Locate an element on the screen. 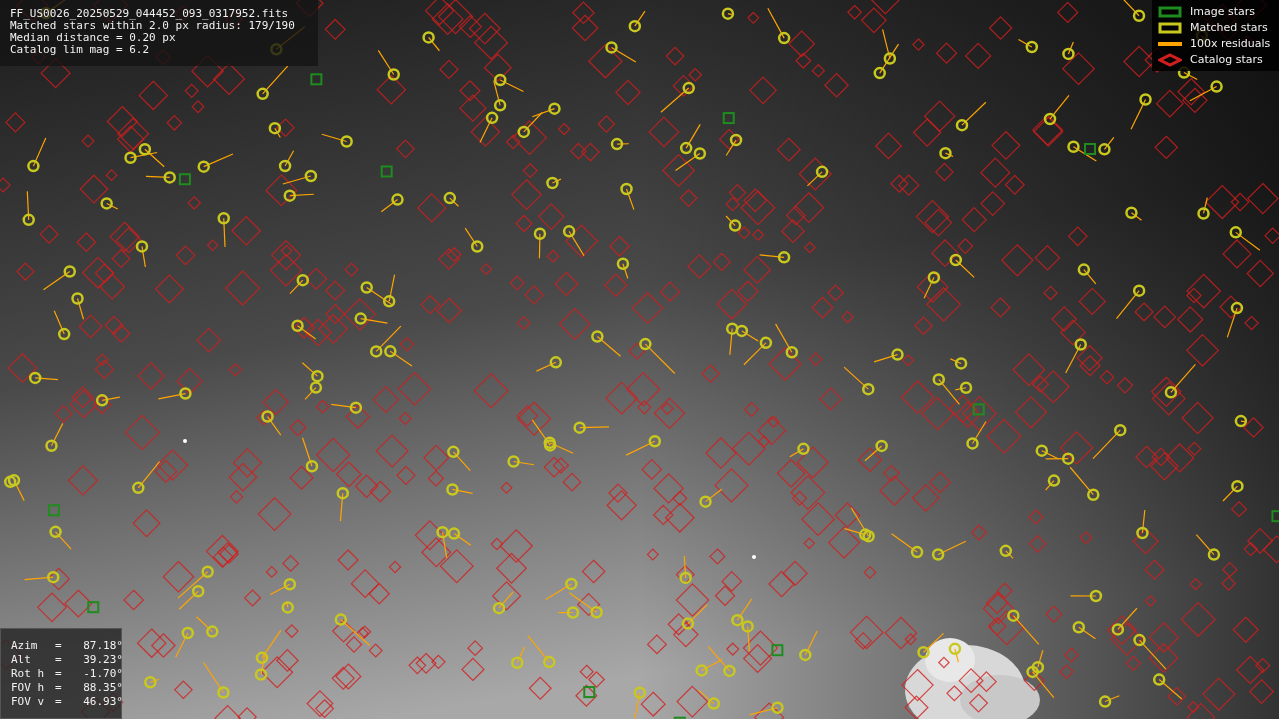 The height and width of the screenshot is (719, 1279). info-text: Median distance = 0.20 px is located at coordinates (93, 38).